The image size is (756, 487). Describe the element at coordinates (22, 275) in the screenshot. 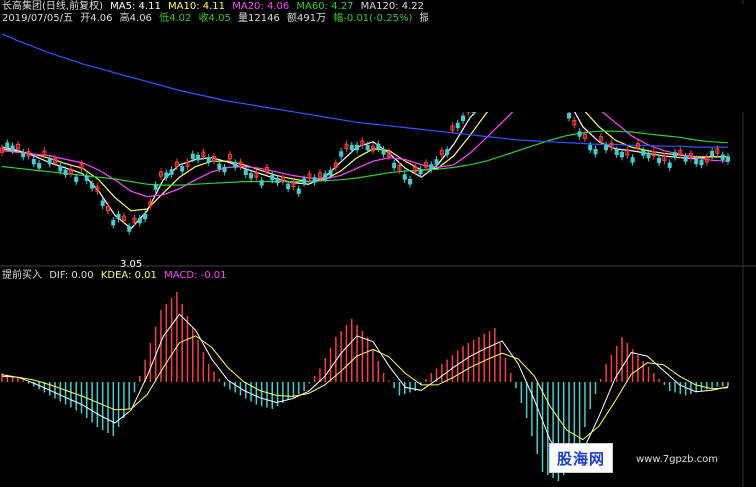

I see `indicator-name: 提前买入` at that location.